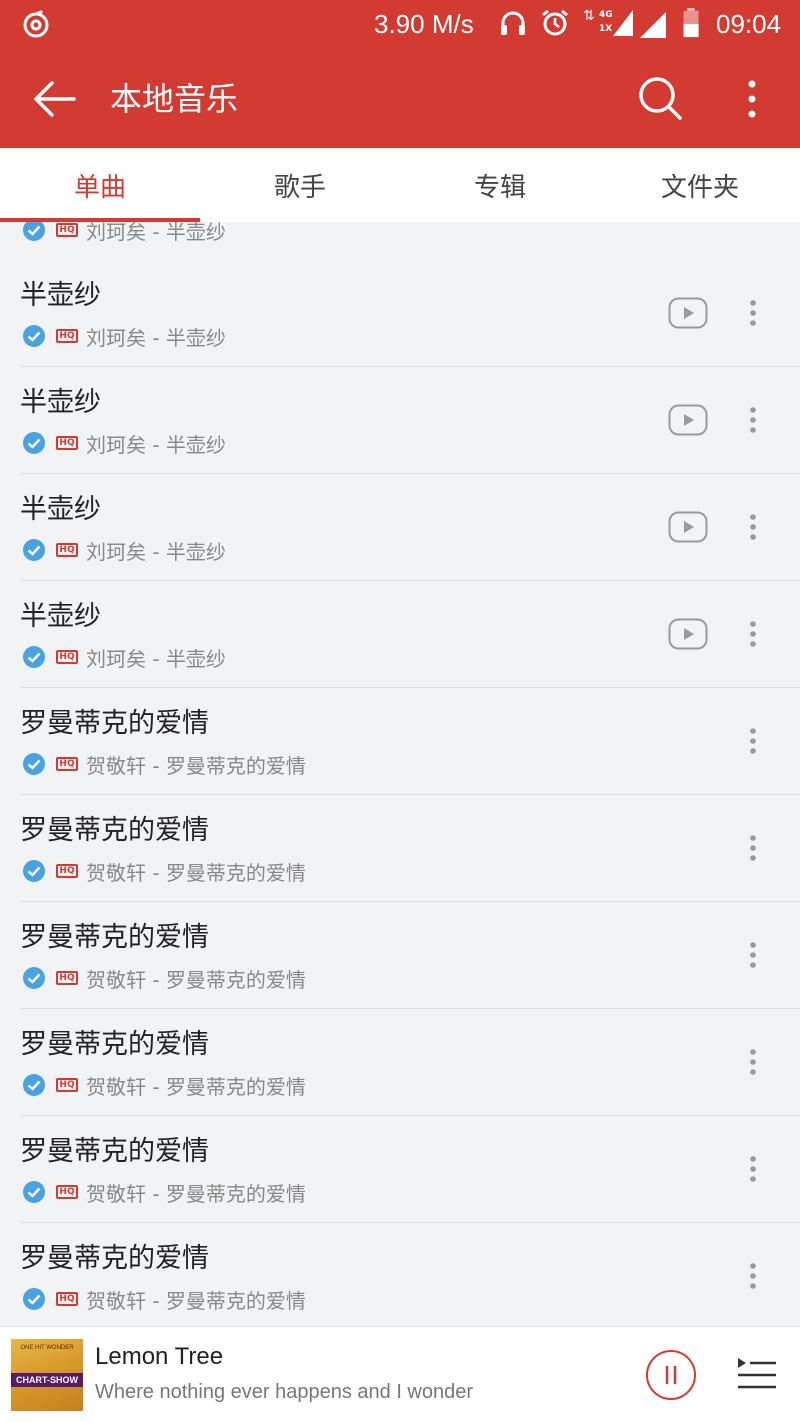 This screenshot has height=1422, width=800. What do you see at coordinates (500, 185) in the screenshot?
I see `tab-albums: 专辑` at bounding box center [500, 185].